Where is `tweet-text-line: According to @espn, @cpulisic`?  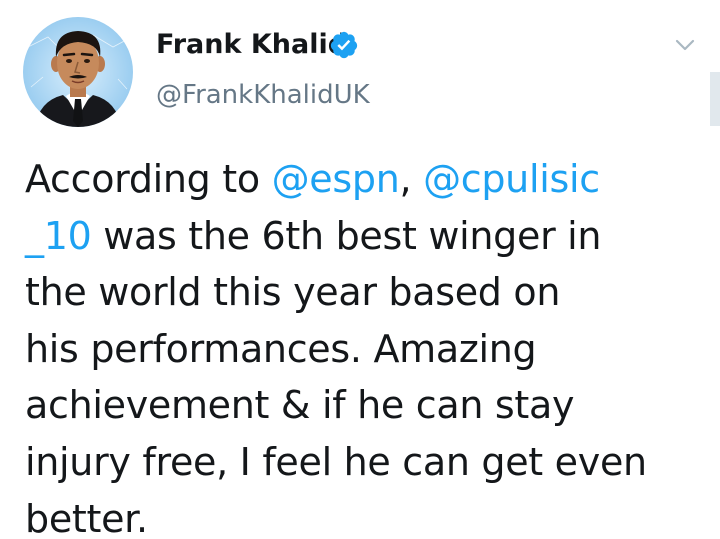 tweet-text-line: According to @espn, @cpulisic is located at coordinates (355, 179).